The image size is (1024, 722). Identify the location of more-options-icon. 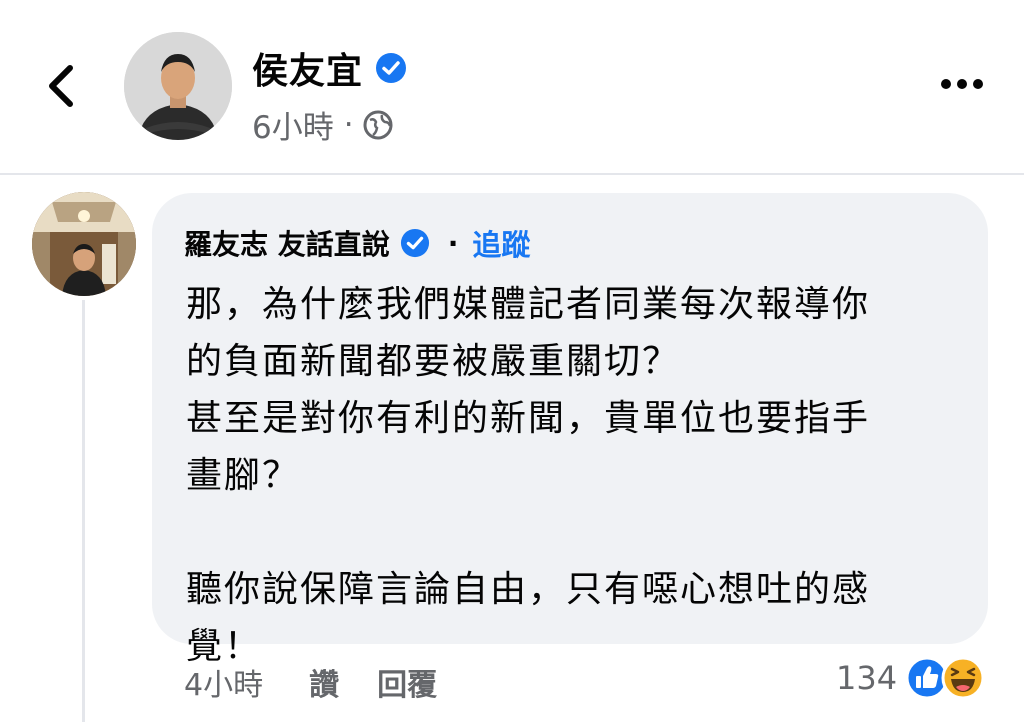
(962, 84).